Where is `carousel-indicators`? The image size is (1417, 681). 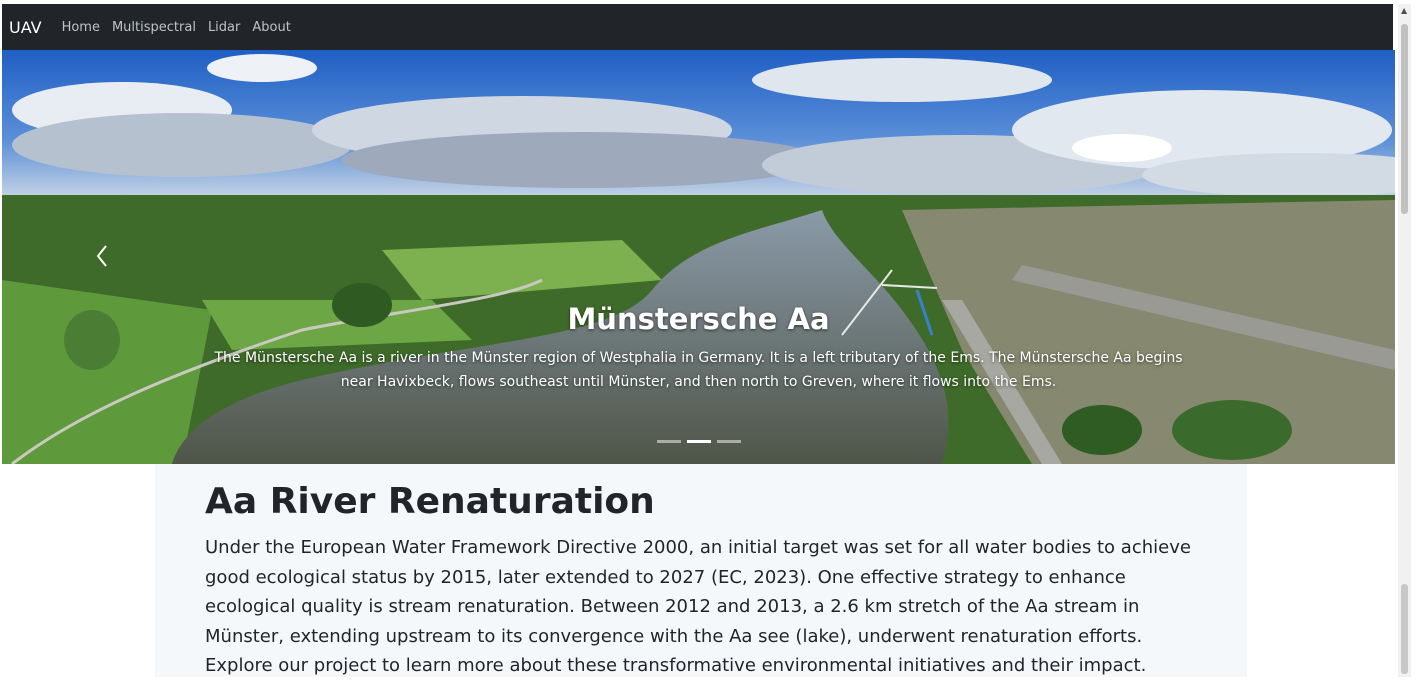 carousel-indicators is located at coordinates (698, 441).